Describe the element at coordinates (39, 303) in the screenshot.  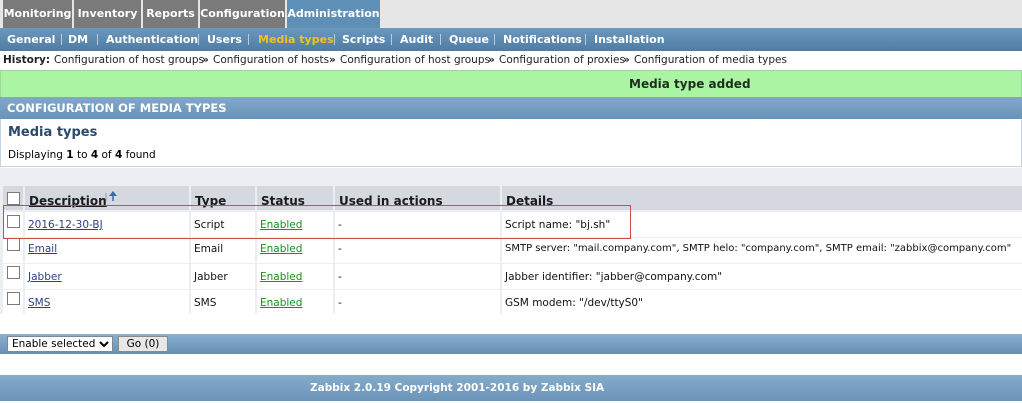
I see `media-type-link: SMS` at that location.